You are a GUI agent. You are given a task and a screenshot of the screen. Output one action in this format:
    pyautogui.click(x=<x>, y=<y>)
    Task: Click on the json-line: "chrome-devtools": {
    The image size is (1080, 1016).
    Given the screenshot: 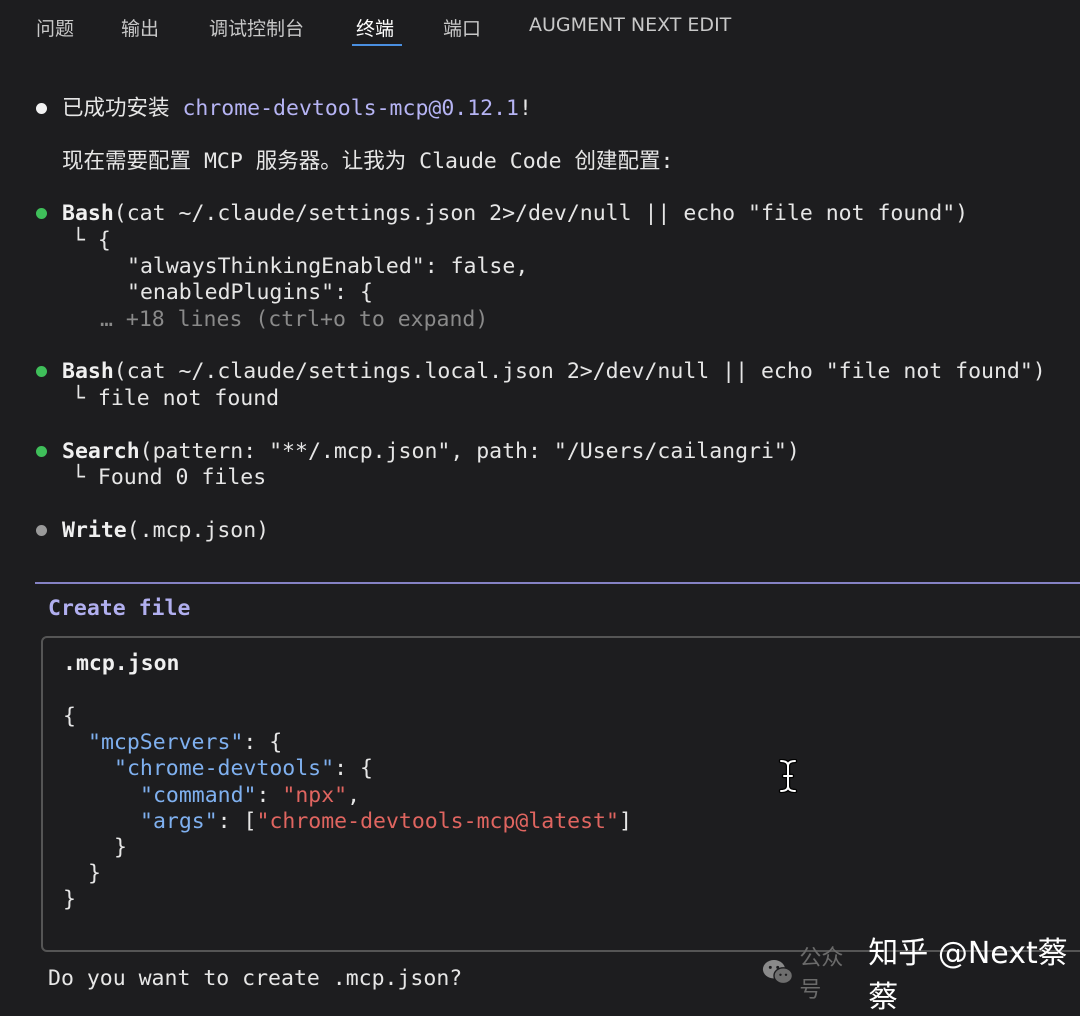 What is the action you would take?
    pyautogui.click(x=243, y=768)
    